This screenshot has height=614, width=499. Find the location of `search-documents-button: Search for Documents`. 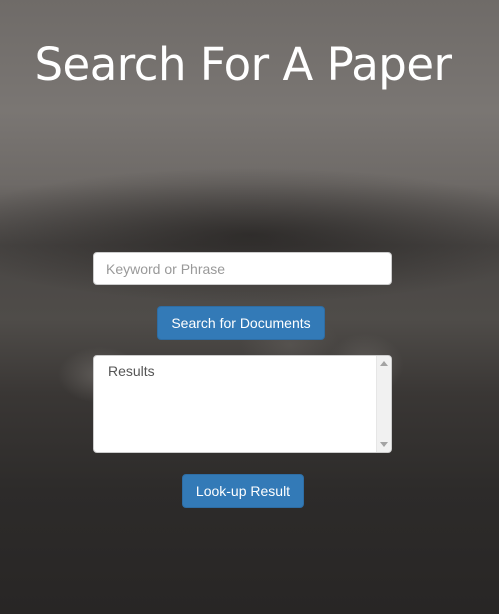

search-documents-button: Search for Documents is located at coordinates (241, 323).